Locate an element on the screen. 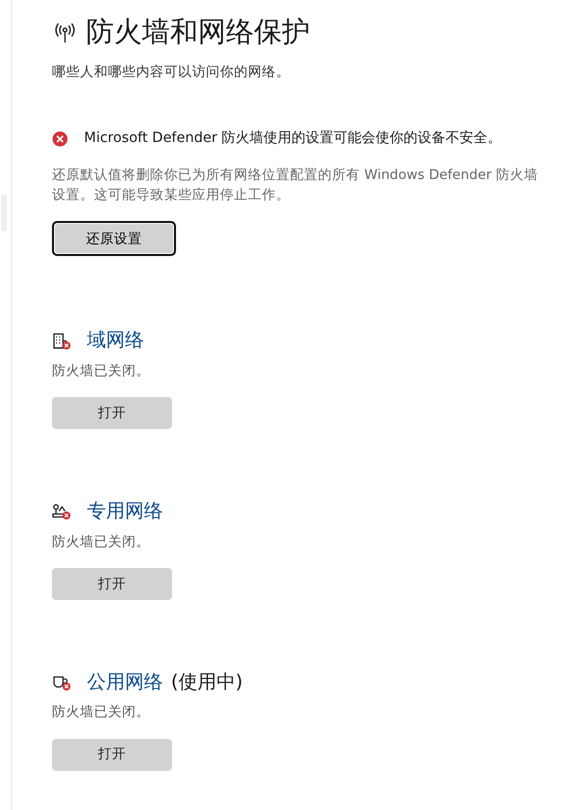 This screenshot has height=810, width=585. network-title: 专用网络 is located at coordinates (125, 511).